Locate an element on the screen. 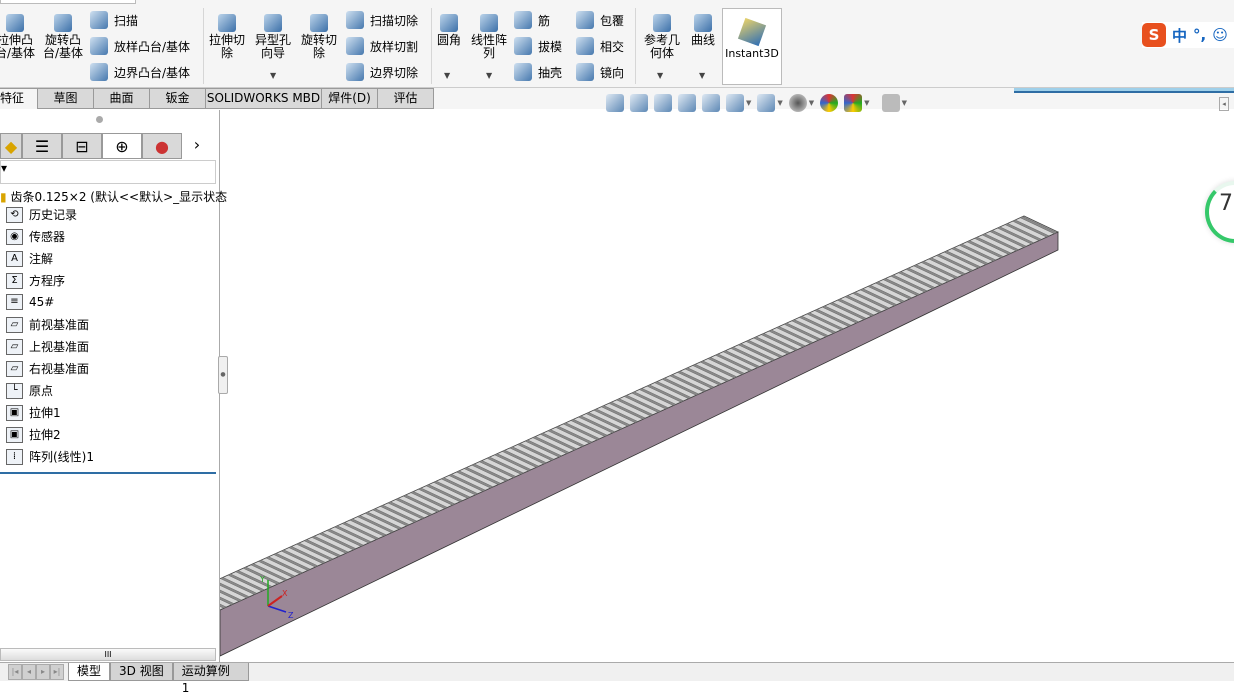 The height and width of the screenshot is (697, 1234). intersect-button: 相交 is located at coordinates (600, 46).